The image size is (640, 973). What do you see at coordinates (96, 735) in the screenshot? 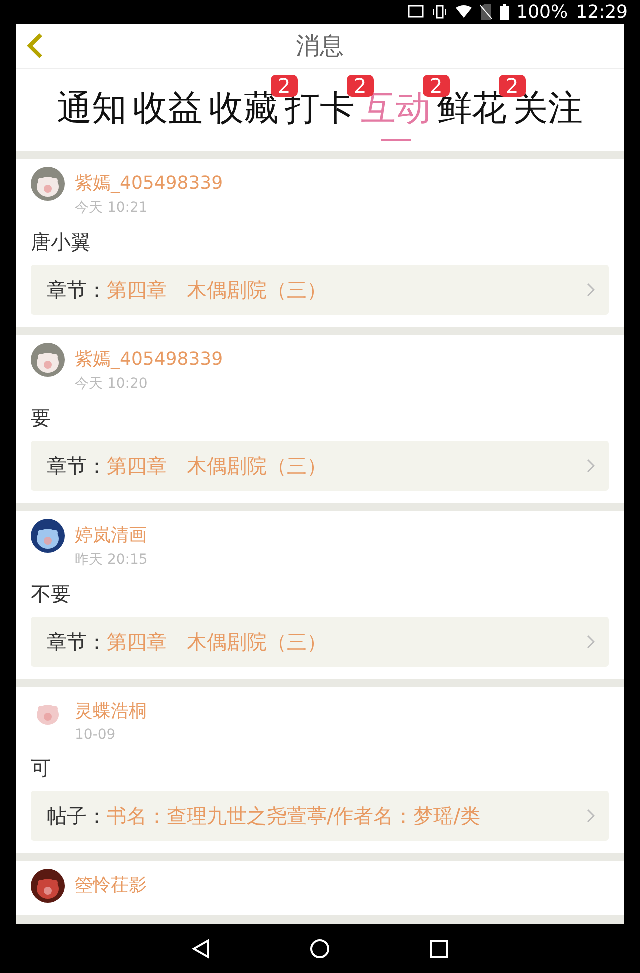
I see `timestamp: 10-09` at bounding box center [96, 735].